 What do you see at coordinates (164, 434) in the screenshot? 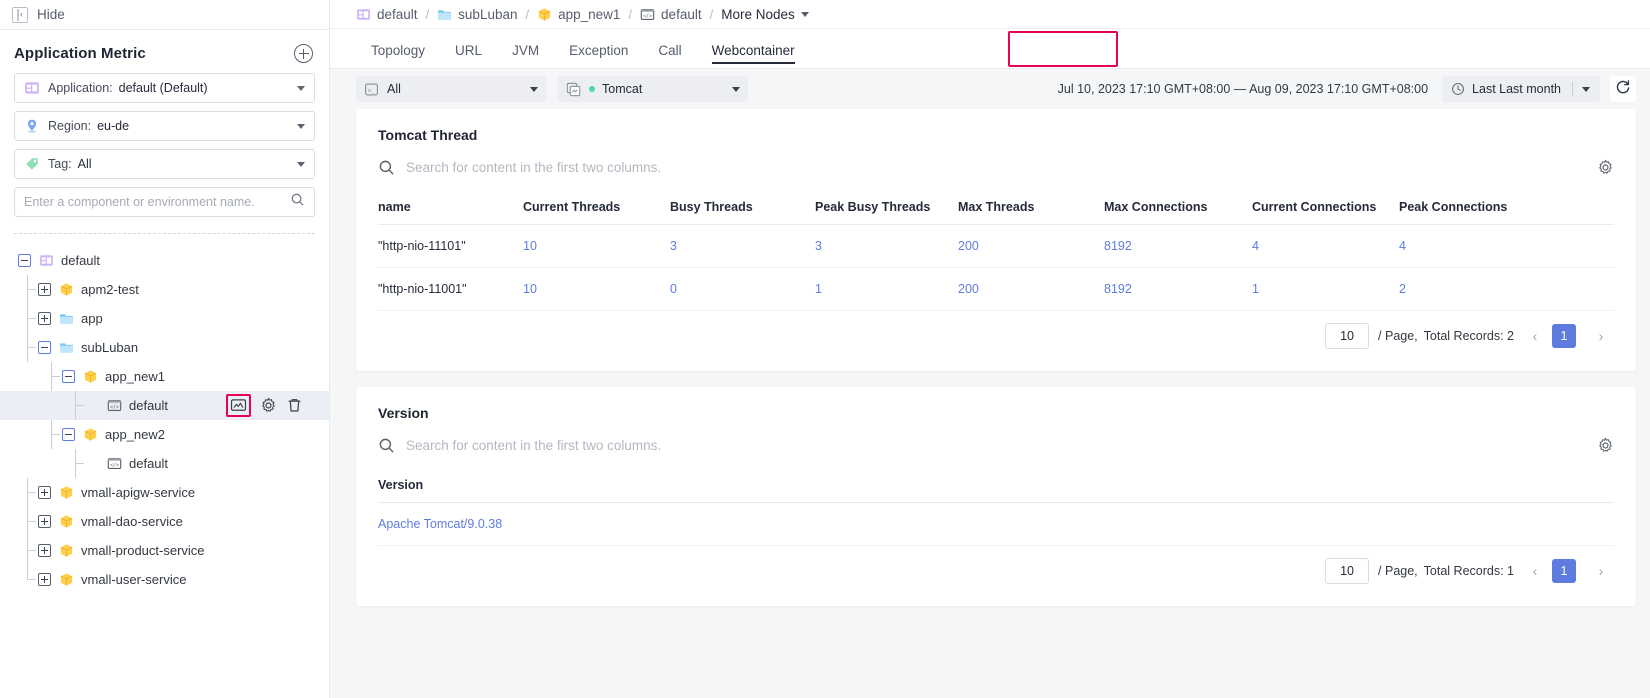
I see `tree-node-app-new2: app_new2` at bounding box center [164, 434].